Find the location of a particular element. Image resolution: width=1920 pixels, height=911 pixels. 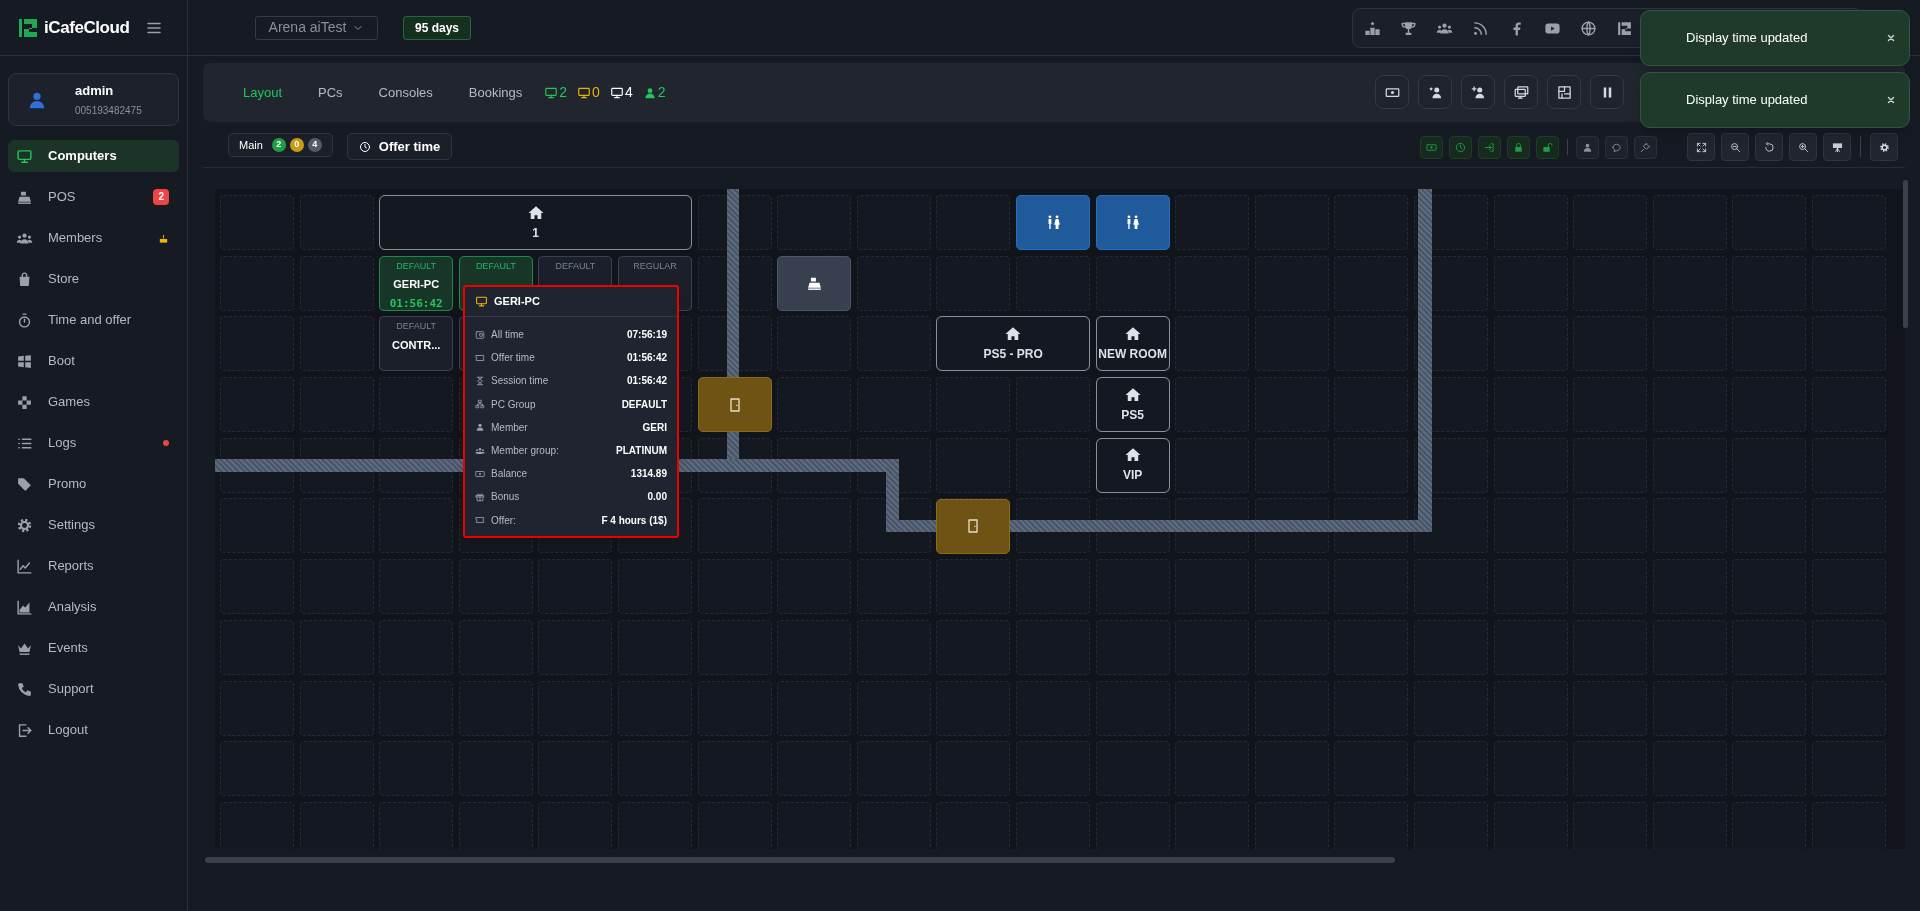

info-label: Member is located at coordinates (509, 427).